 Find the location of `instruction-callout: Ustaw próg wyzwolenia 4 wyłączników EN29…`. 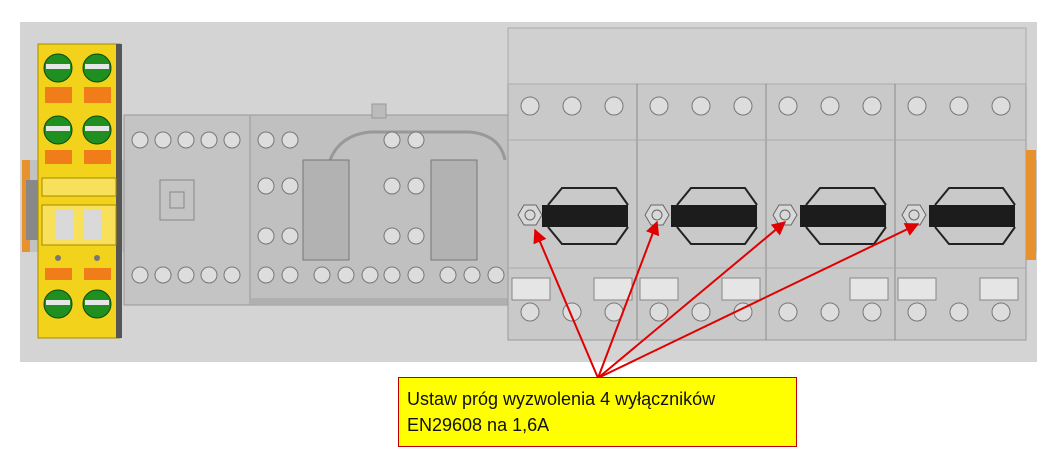

instruction-callout: Ustaw próg wyzwolenia 4 wyłączników EN29… is located at coordinates (597, 412).